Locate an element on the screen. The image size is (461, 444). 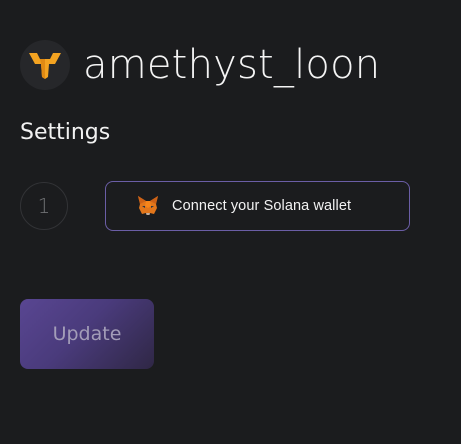
update-button: Update is located at coordinates (87, 334).